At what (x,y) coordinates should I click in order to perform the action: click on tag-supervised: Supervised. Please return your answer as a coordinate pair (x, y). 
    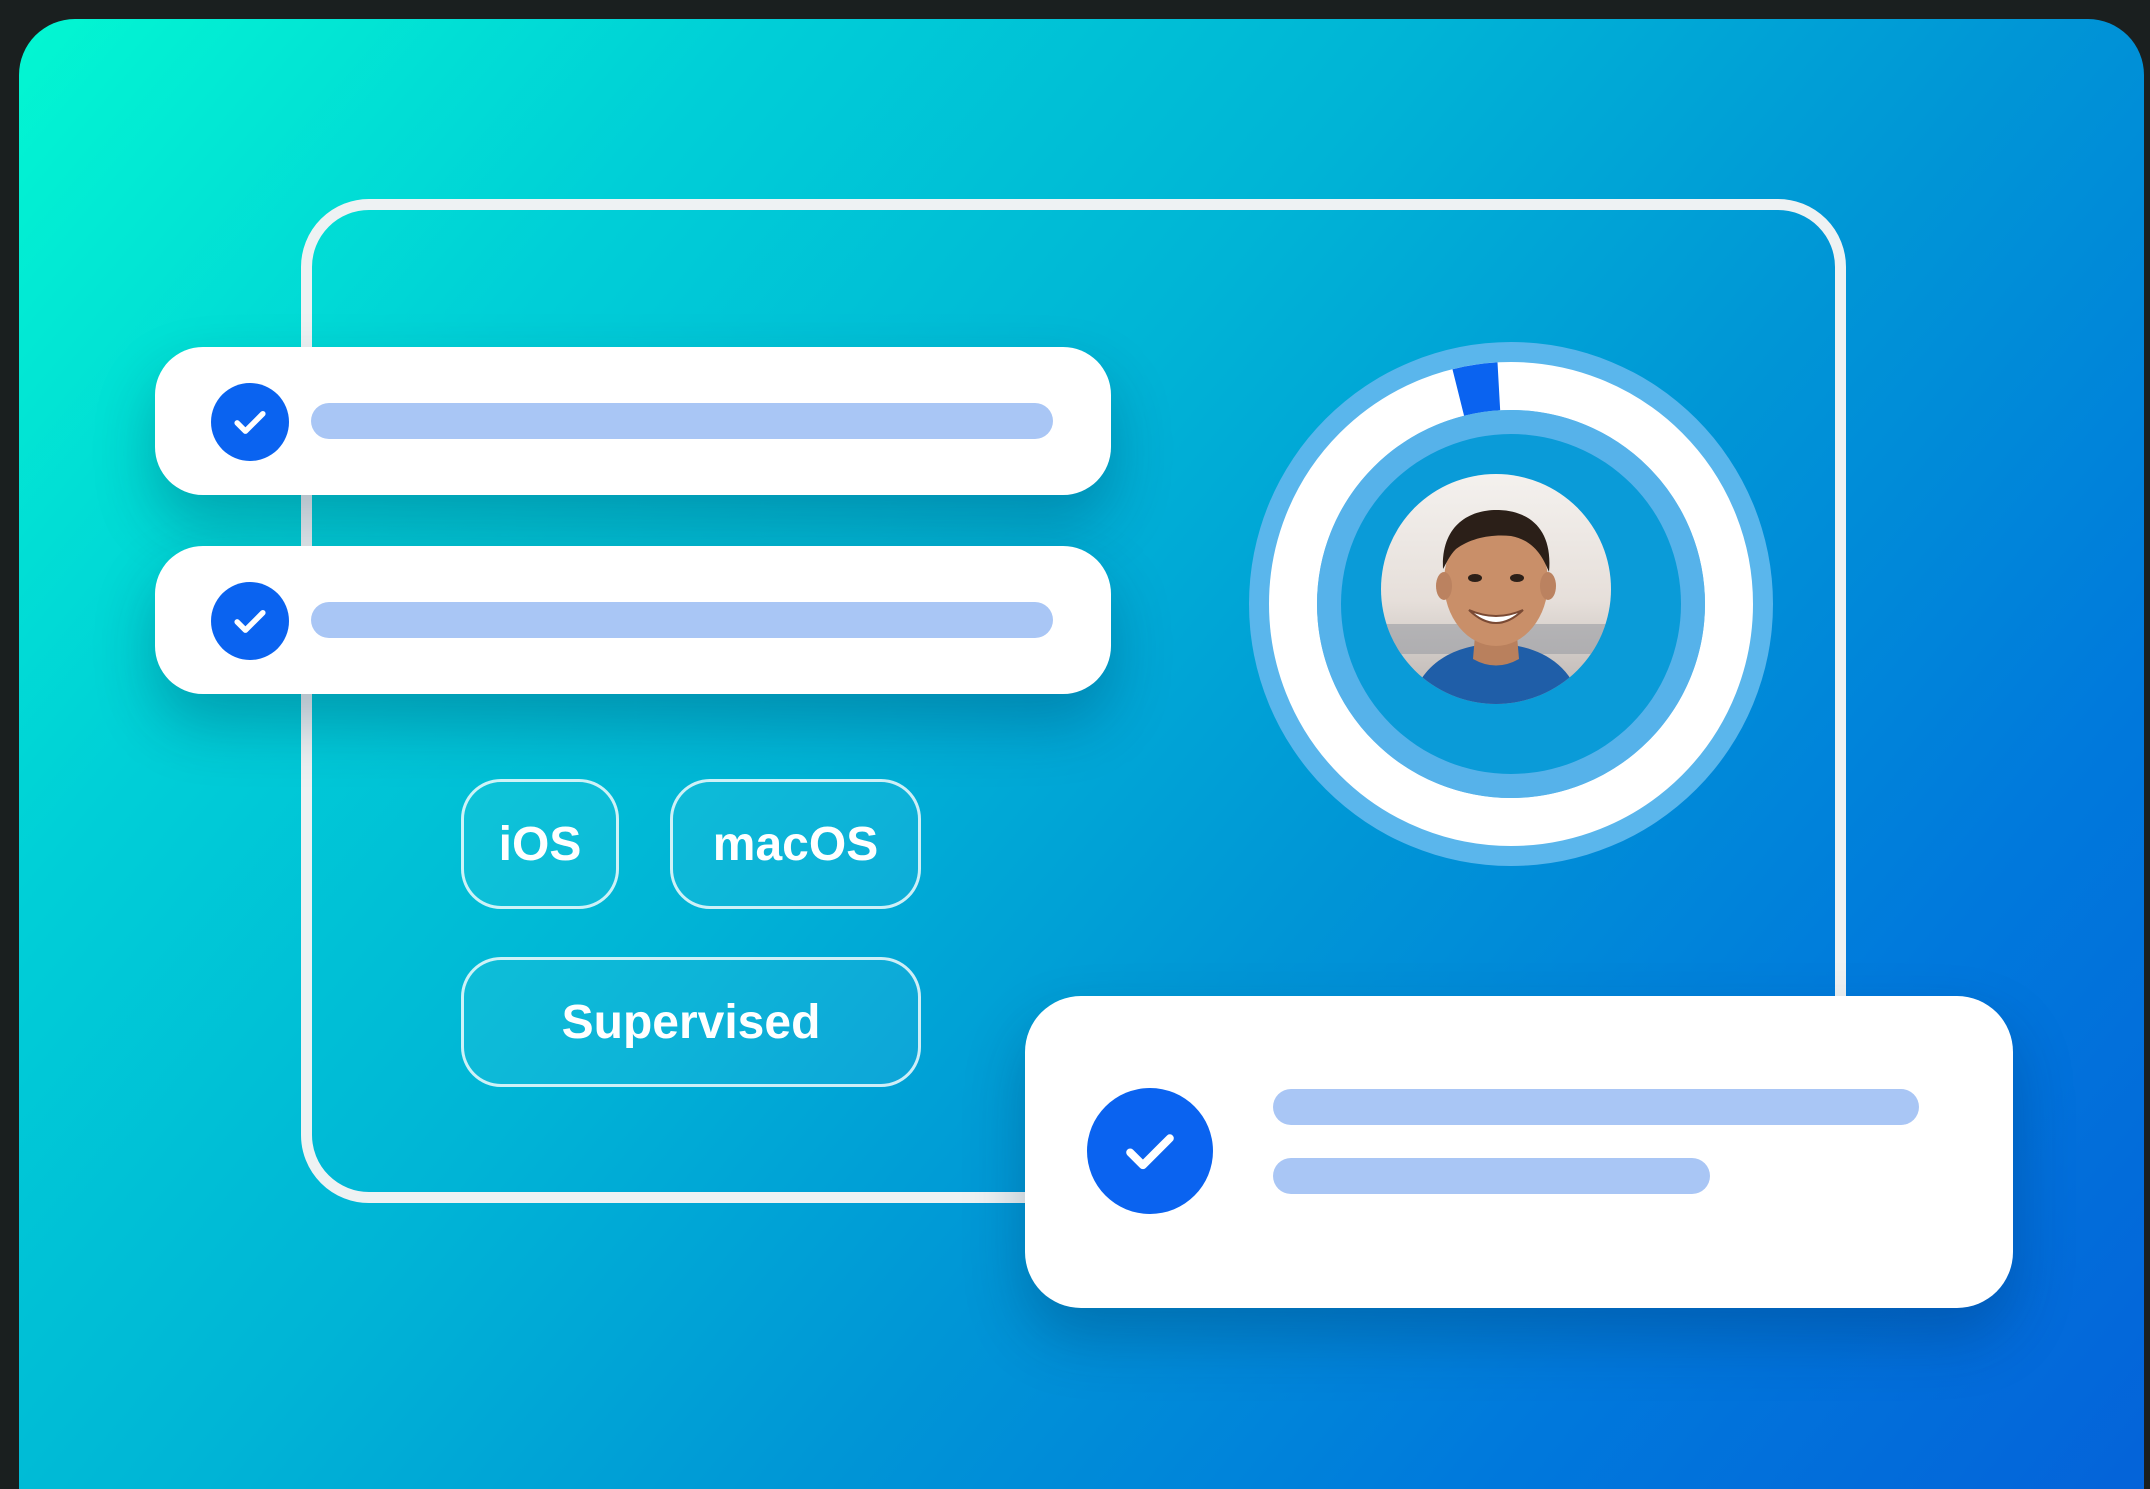
    Looking at the image, I should click on (691, 1022).